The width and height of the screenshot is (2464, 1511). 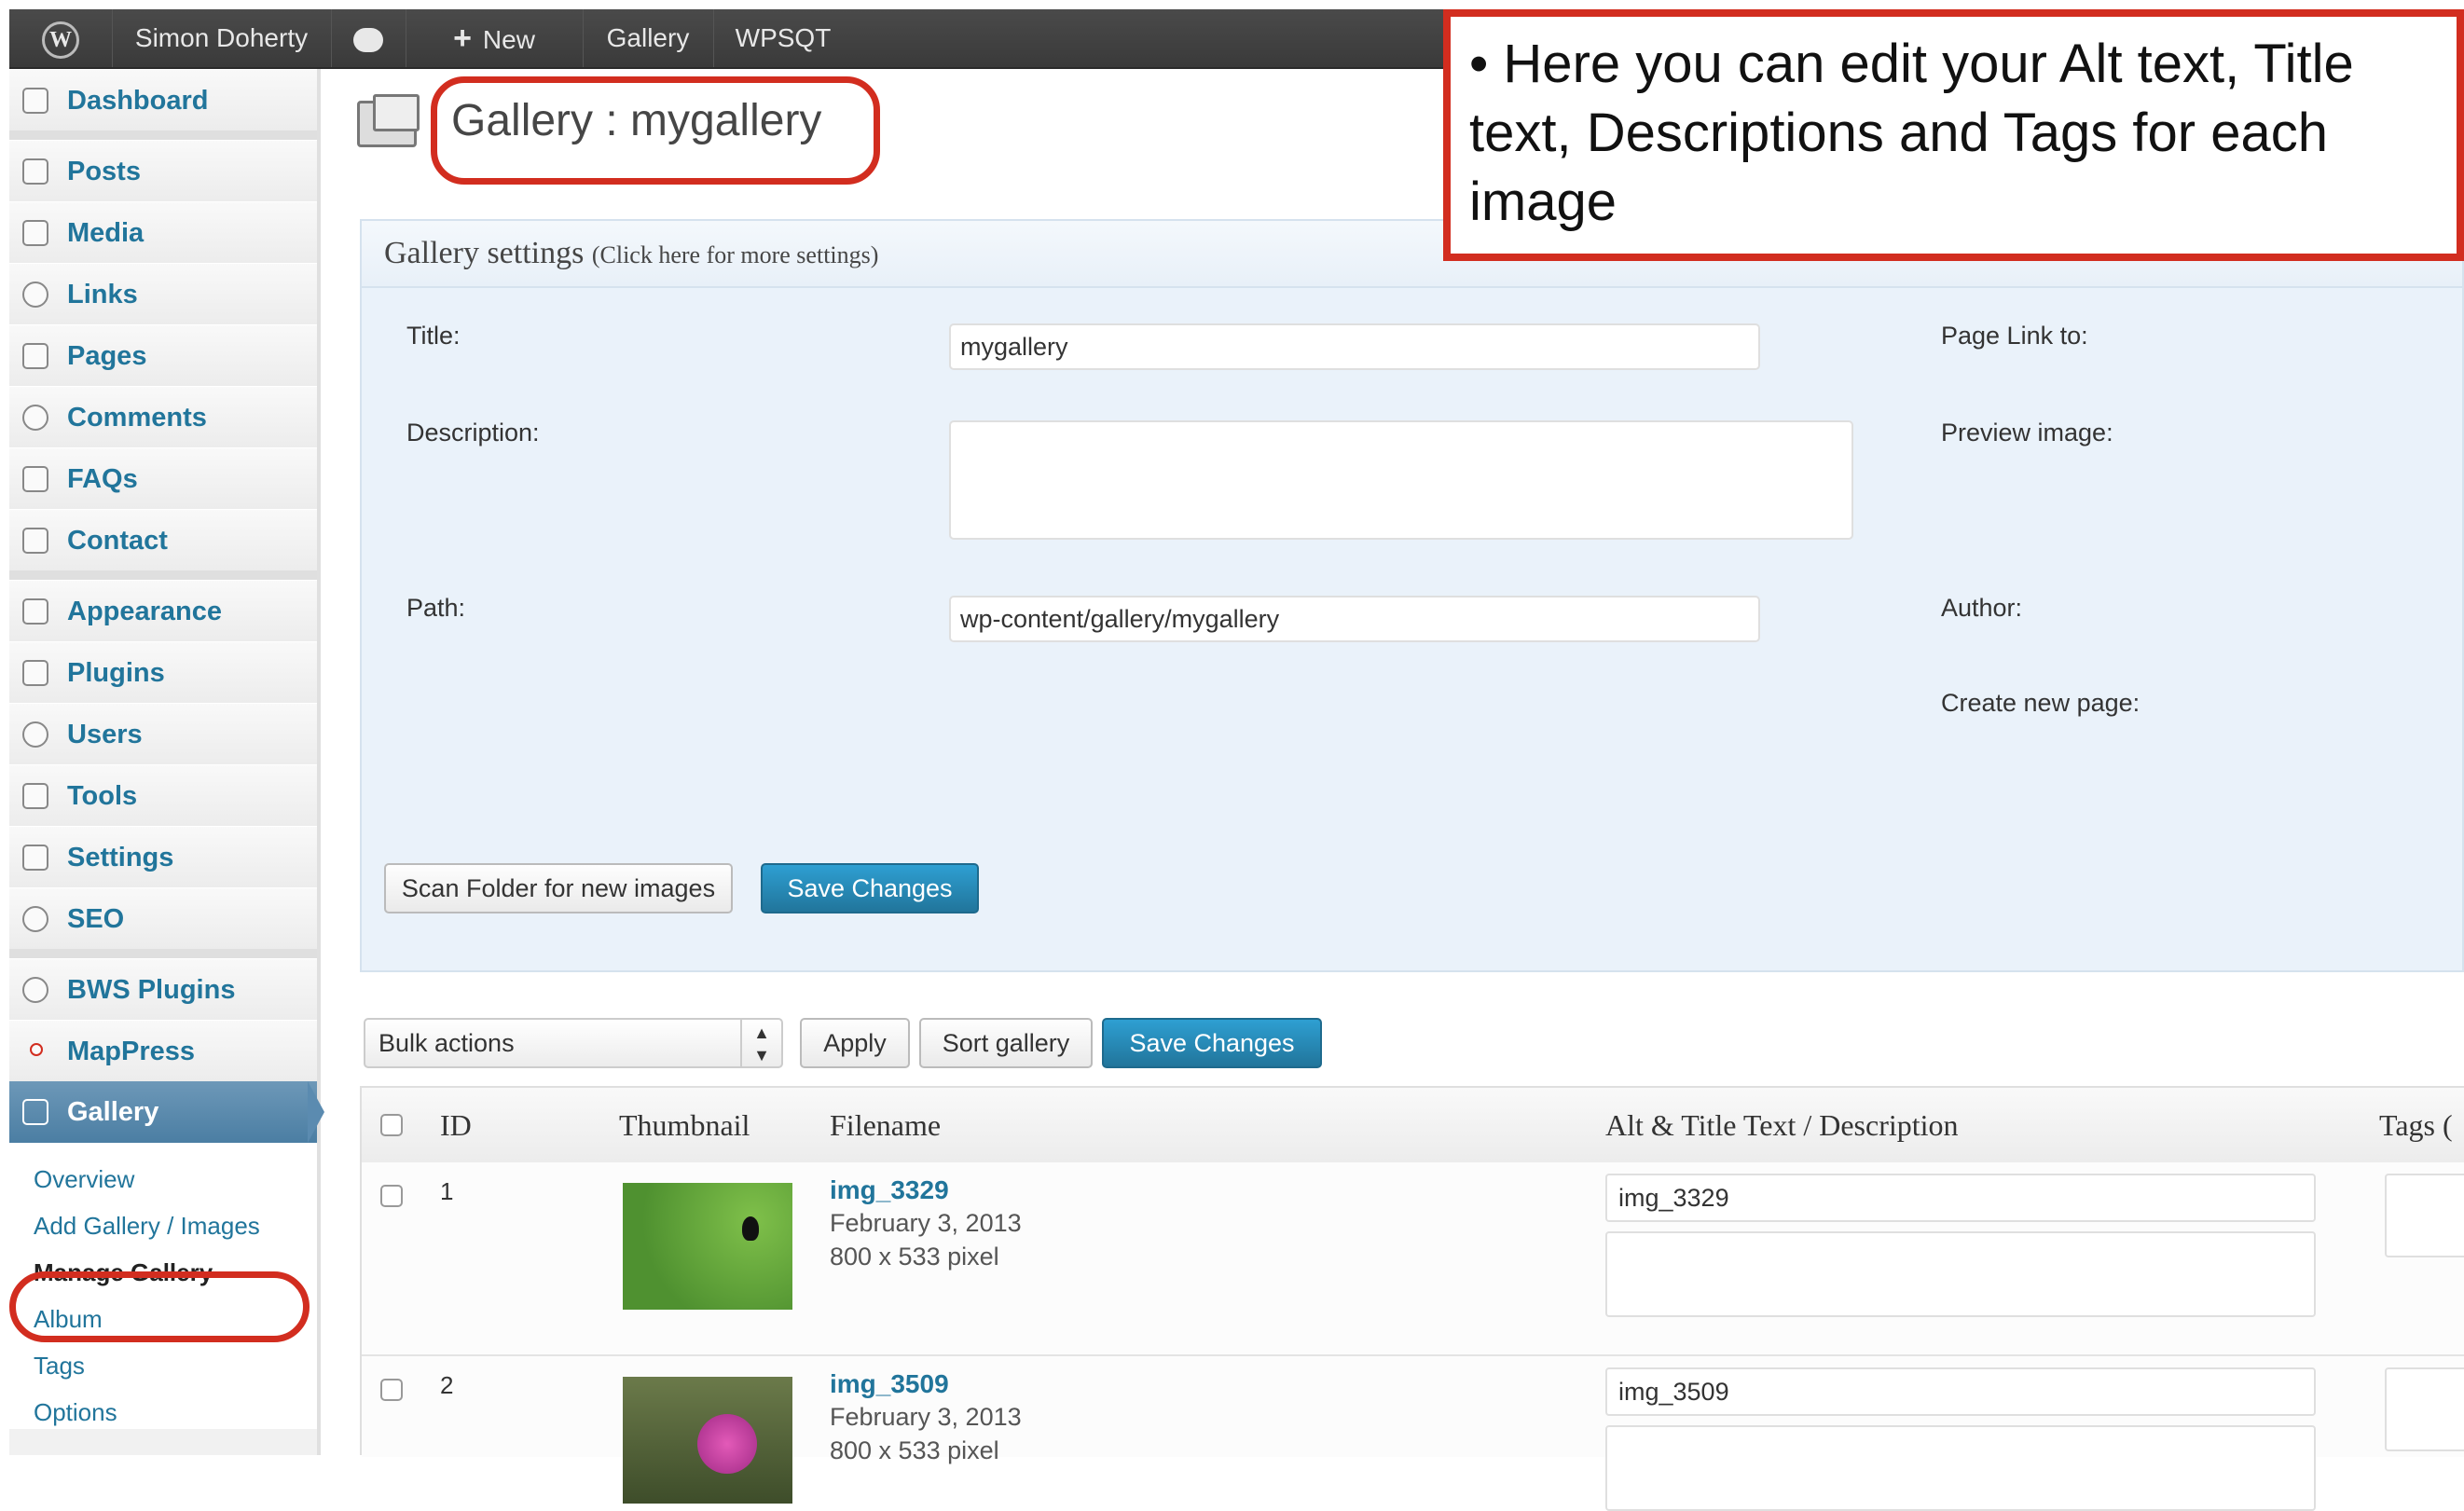 What do you see at coordinates (35, 101) in the screenshot?
I see `home-icon` at bounding box center [35, 101].